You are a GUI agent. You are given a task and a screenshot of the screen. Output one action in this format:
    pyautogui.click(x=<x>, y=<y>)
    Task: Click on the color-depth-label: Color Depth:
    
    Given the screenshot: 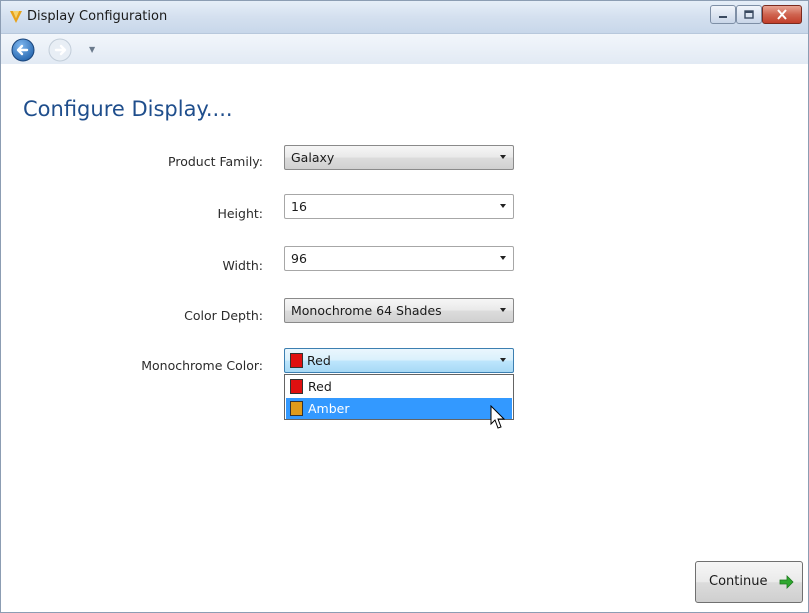 What is the action you would take?
    pyautogui.click(x=223, y=315)
    